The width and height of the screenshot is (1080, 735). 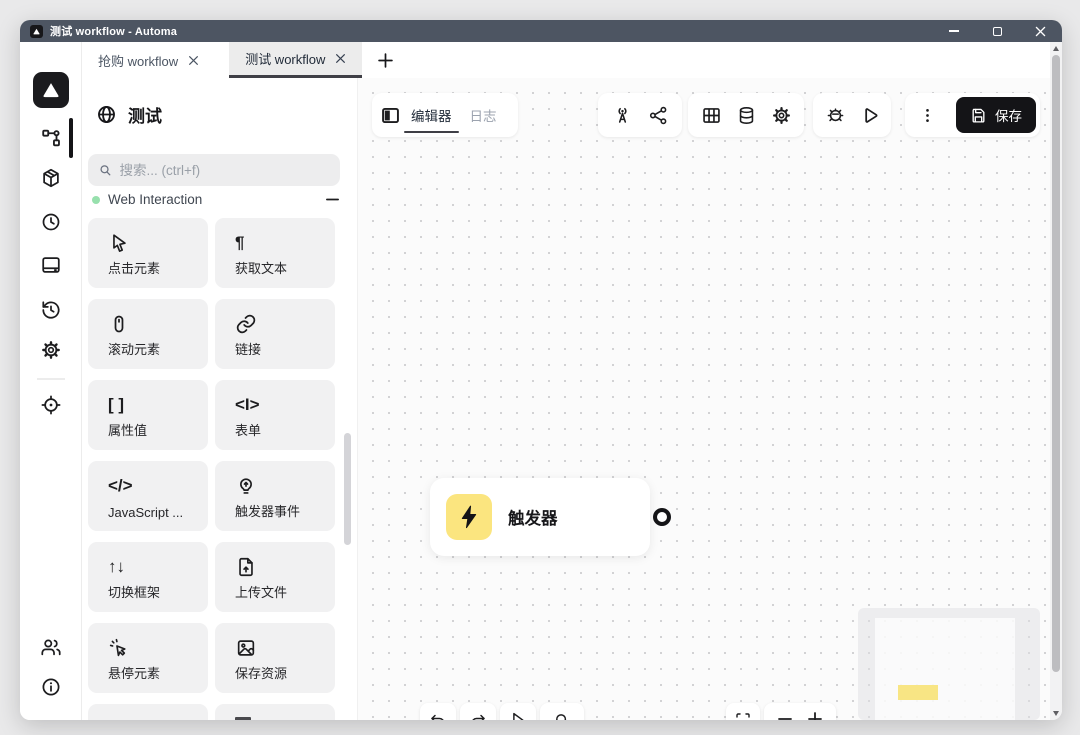 What do you see at coordinates (662, 517) in the screenshot?
I see `node-output-handle` at bounding box center [662, 517].